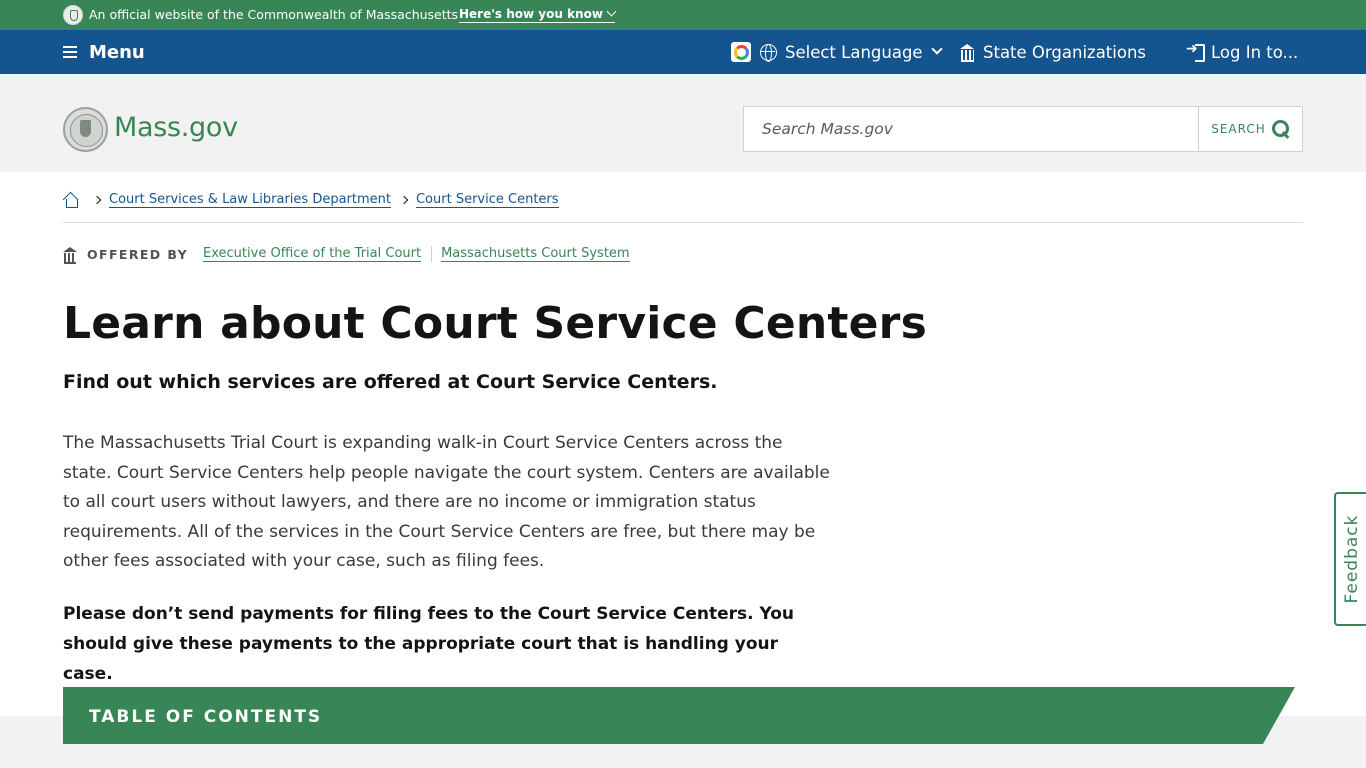 The width and height of the screenshot is (1366, 768). What do you see at coordinates (138, 254) in the screenshot?
I see `offered-by-label: OFFERED BY` at bounding box center [138, 254].